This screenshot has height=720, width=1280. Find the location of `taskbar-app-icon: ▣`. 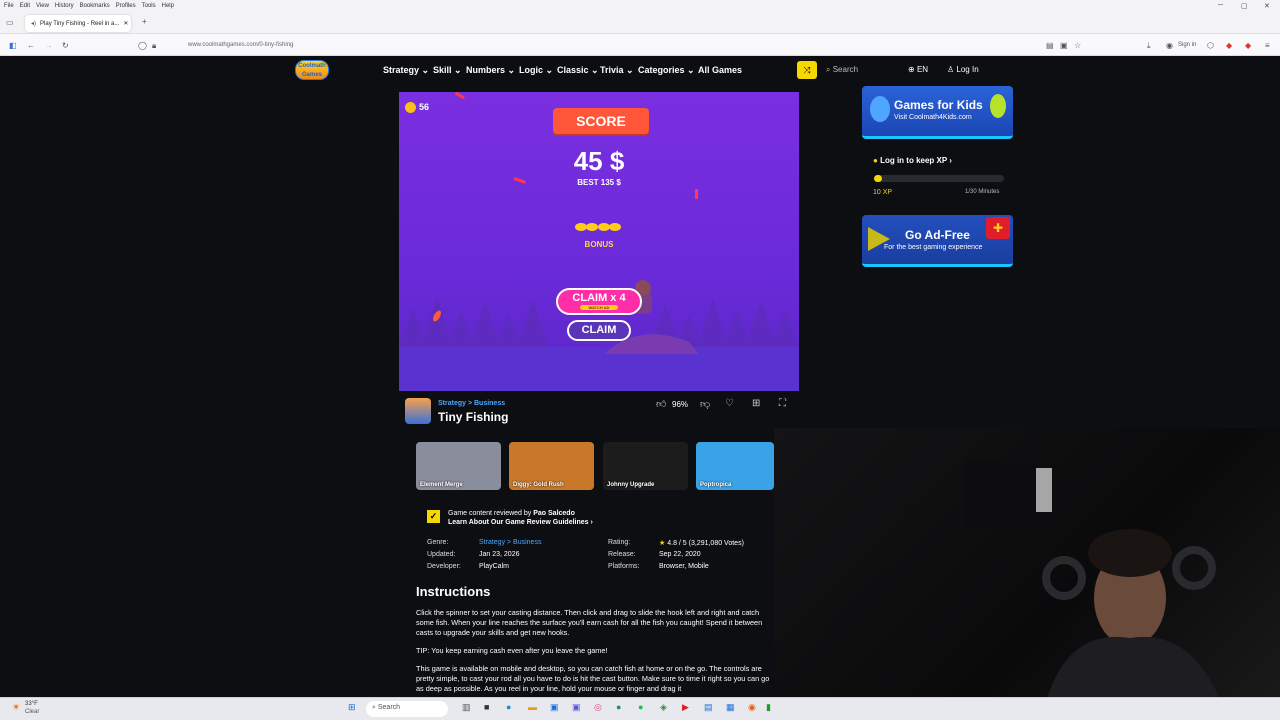

taskbar-app-icon: ▣ is located at coordinates (554, 707).